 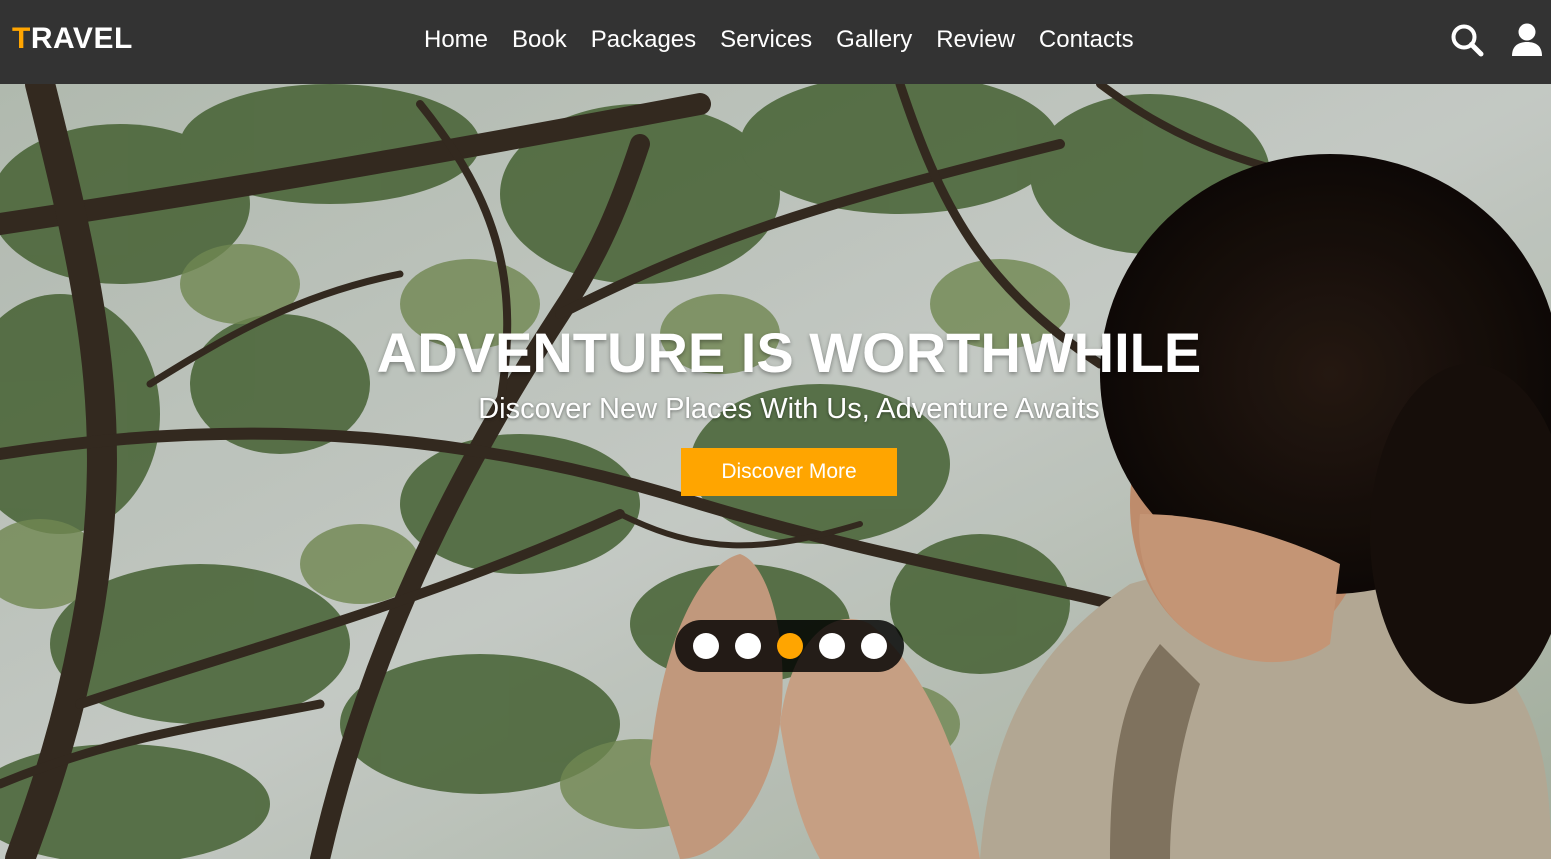 What do you see at coordinates (874, 40) in the screenshot?
I see `nav-link-gallery: Gallery` at bounding box center [874, 40].